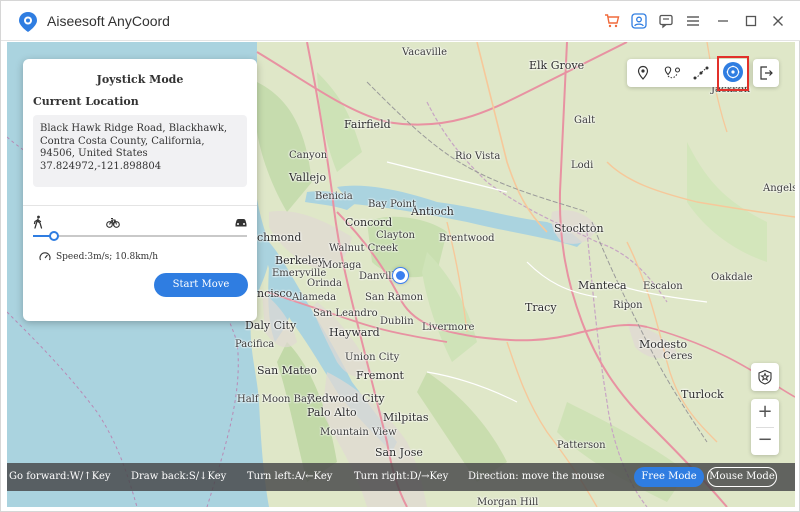  What do you see at coordinates (602, 285) in the screenshot?
I see `map-label: Manteca` at bounding box center [602, 285].